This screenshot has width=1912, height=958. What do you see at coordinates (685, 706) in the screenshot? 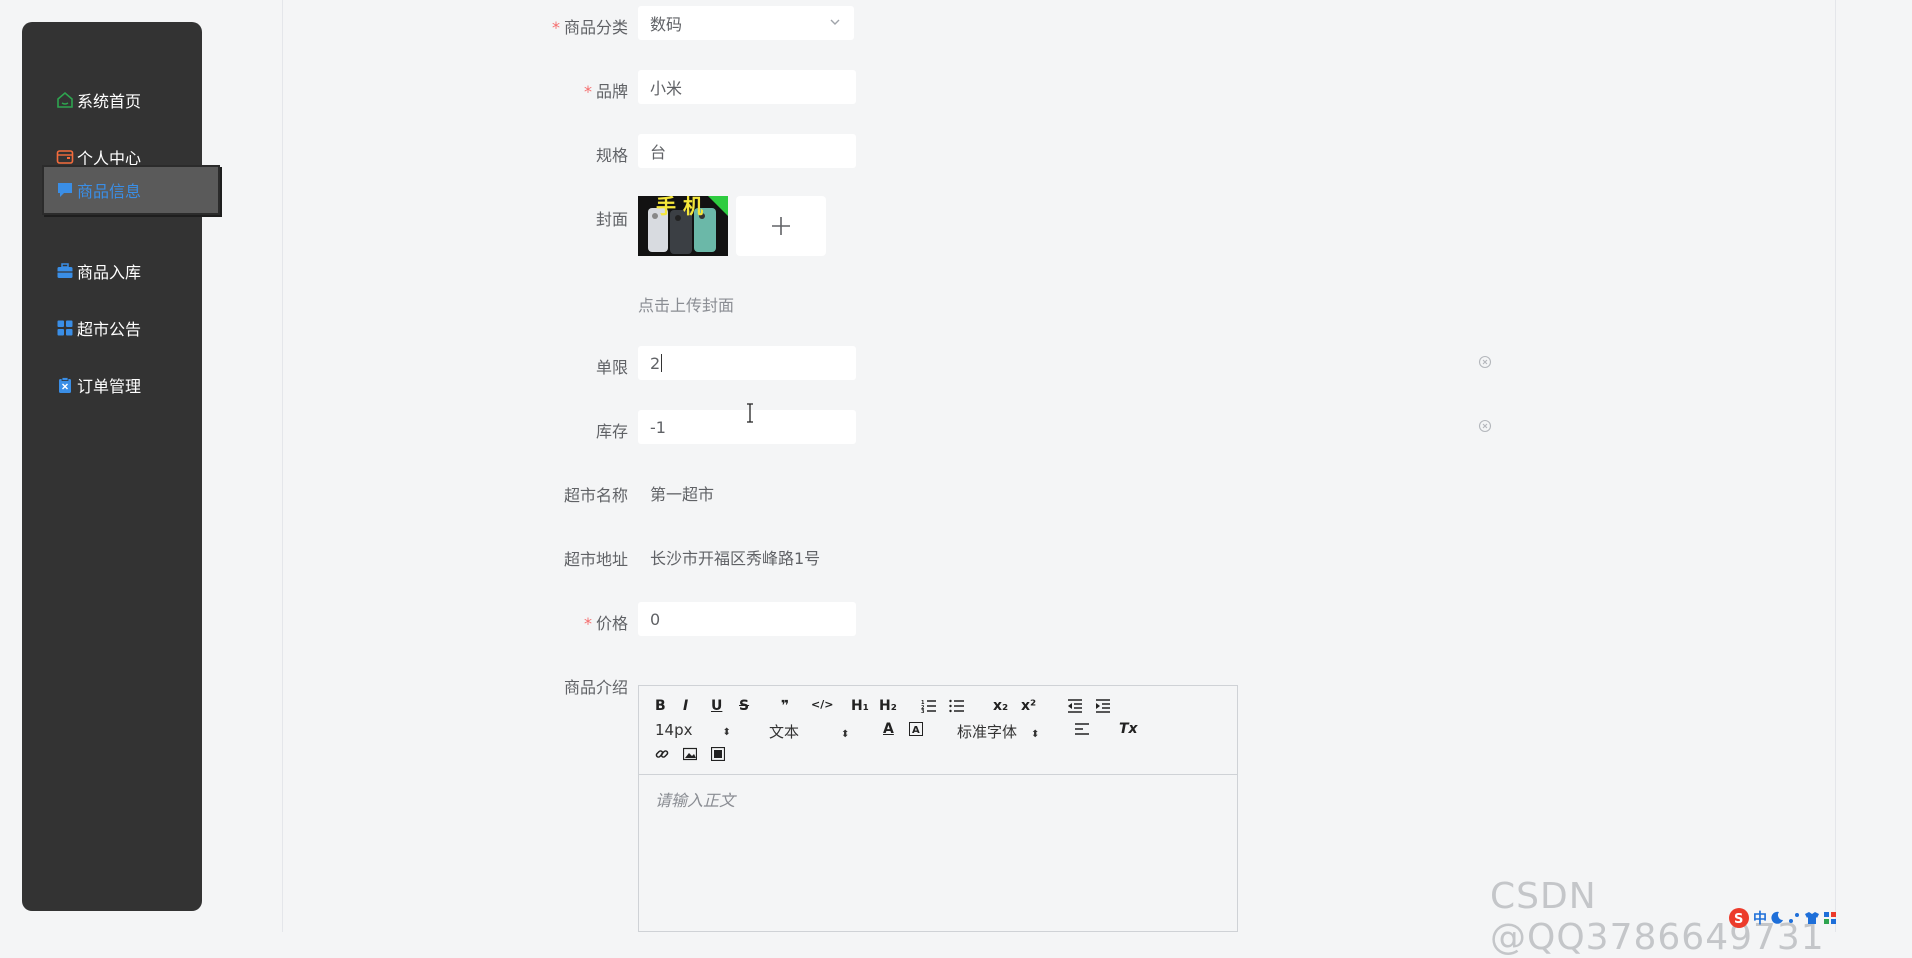
I see `italic-button: I` at bounding box center [685, 706].